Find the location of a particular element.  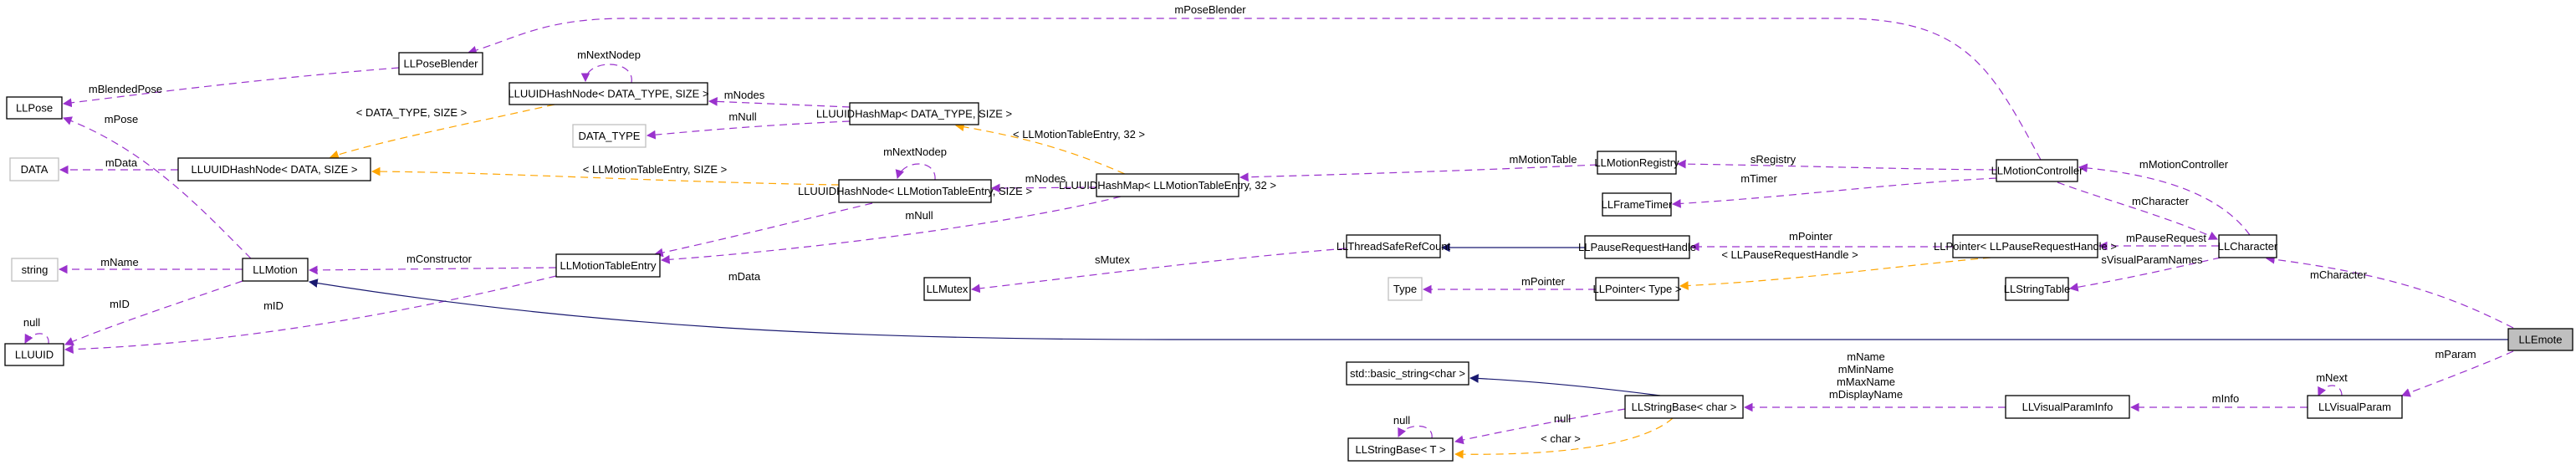

edge-label: mConstructor is located at coordinates (439, 259).